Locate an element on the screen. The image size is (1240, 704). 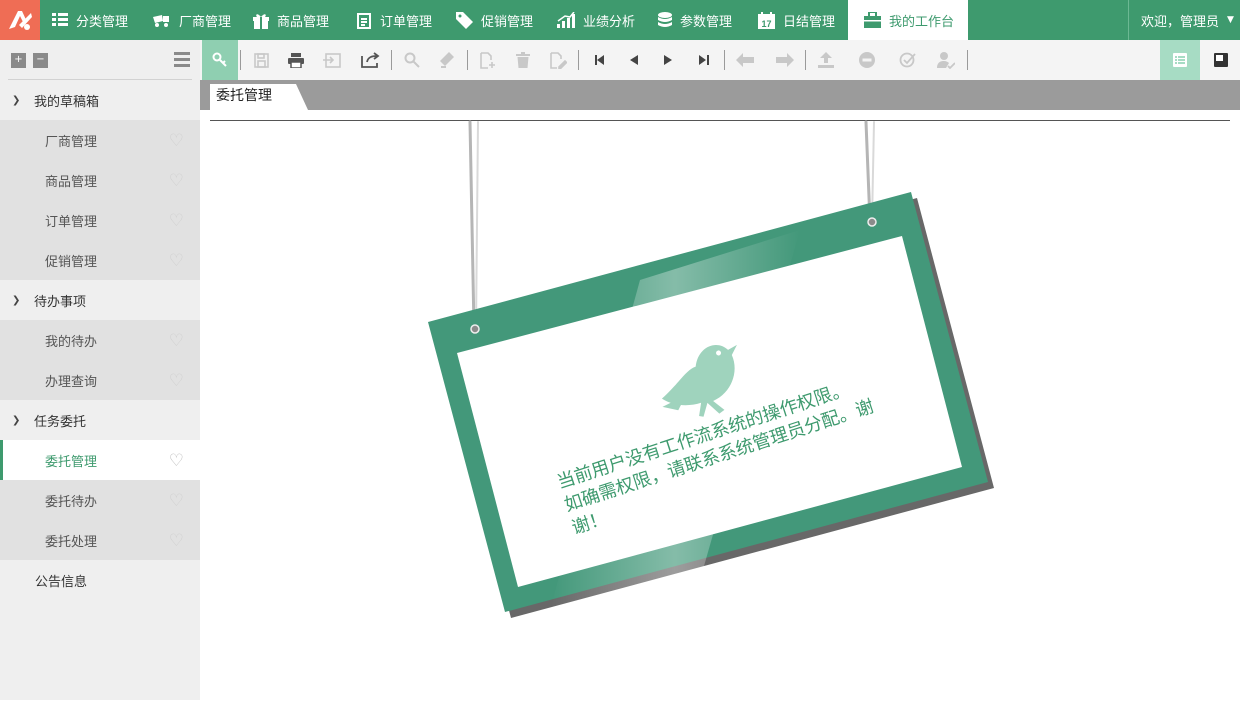
permission-message-line2: 如确需权限，请联系系统管理员分配。谢谢！ is located at coordinates (719, 467).